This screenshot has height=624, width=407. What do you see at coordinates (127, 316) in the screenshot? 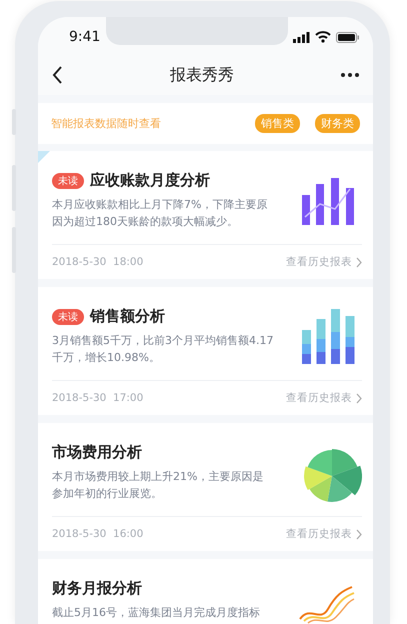
I see `report-title: 销售额分析` at bounding box center [127, 316].